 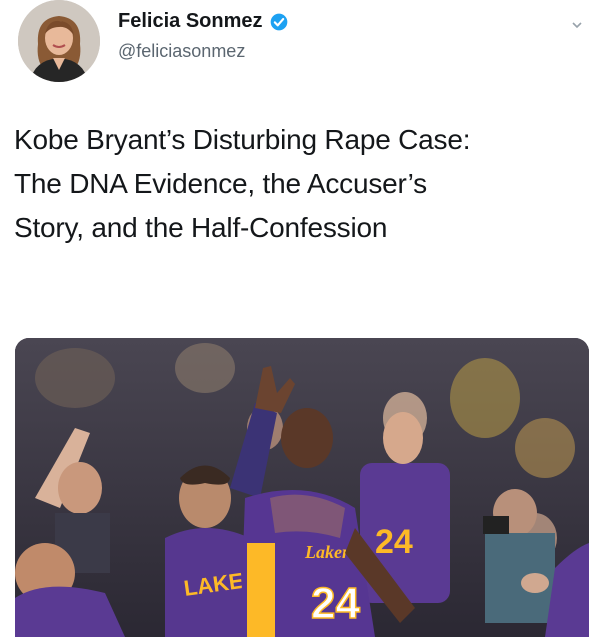 I want to click on verified-badge-icon, so click(x=278, y=21).